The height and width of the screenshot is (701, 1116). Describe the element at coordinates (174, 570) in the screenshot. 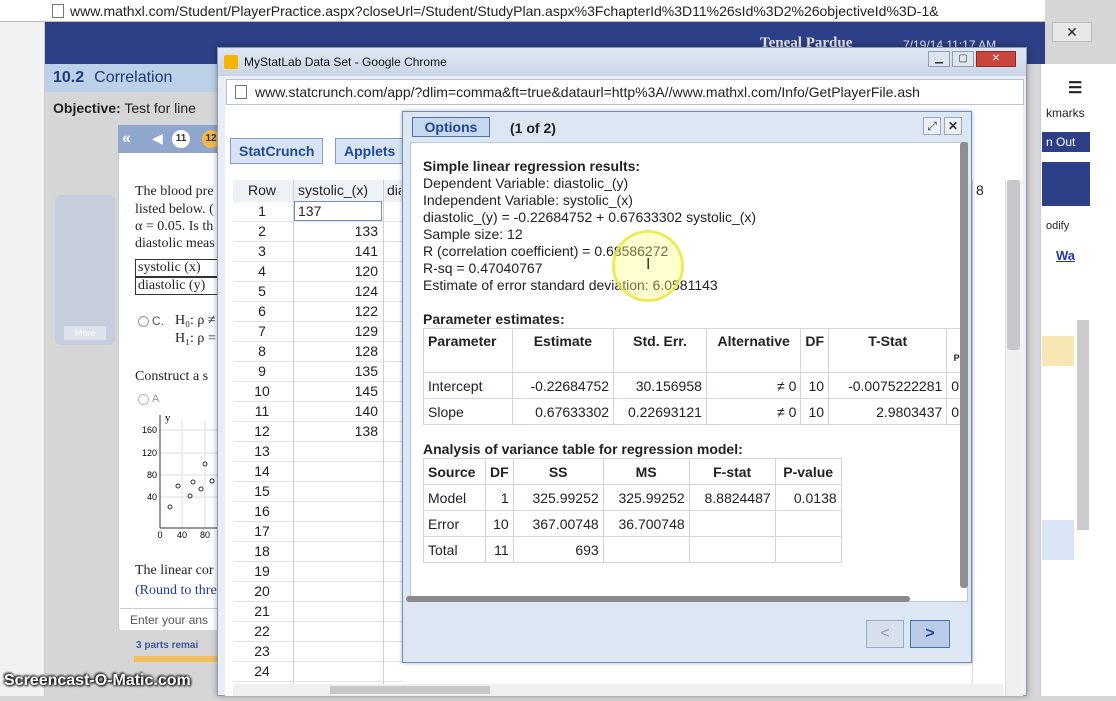

I see `linear-correlation-text: The linear cor` at that location.